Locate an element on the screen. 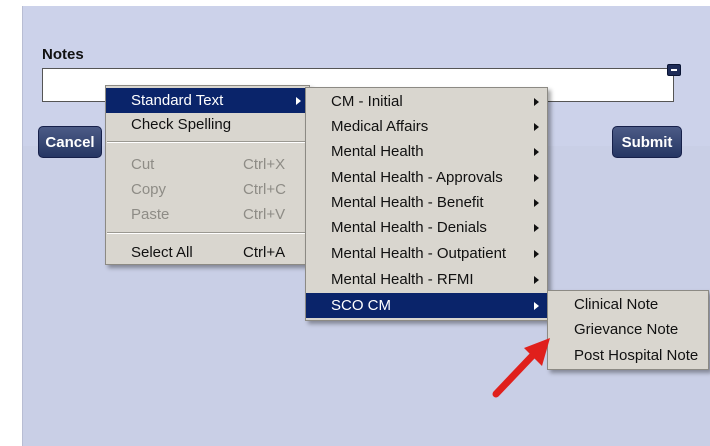  menu-item-label: Mental Health - Denials is located at coordinates (409, 227).